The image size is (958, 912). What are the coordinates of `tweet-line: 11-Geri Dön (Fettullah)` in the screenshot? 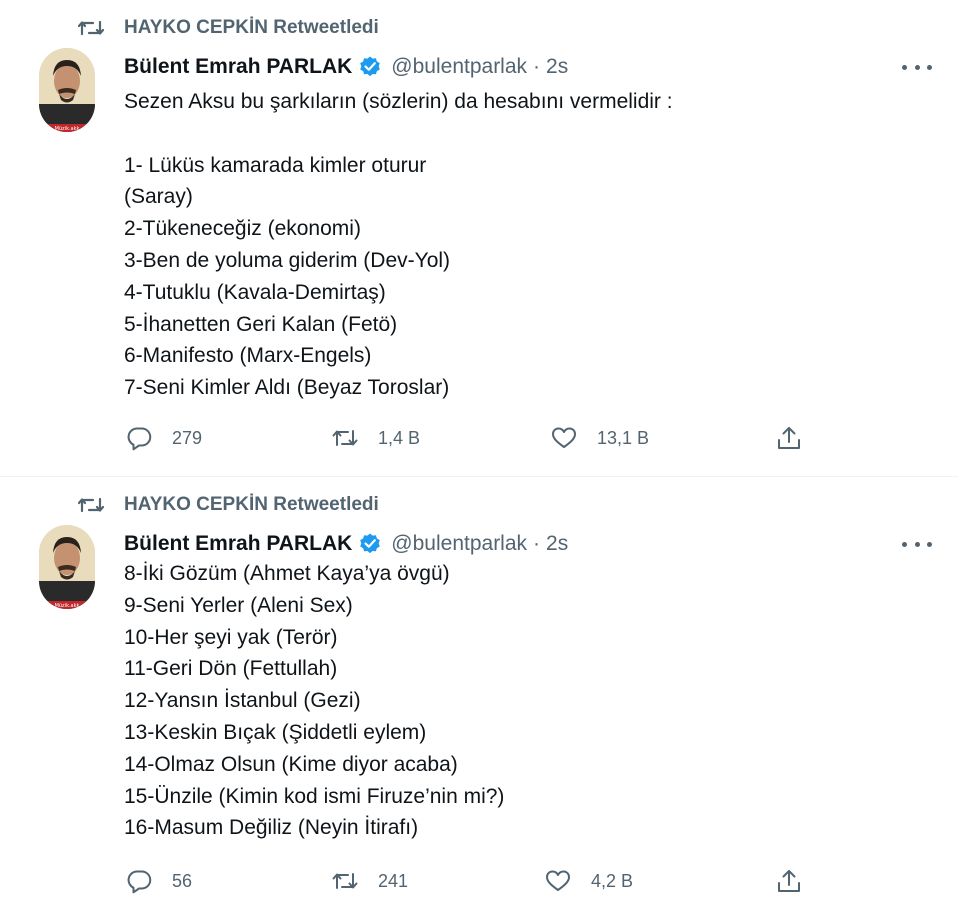 It's located at (231, 669).